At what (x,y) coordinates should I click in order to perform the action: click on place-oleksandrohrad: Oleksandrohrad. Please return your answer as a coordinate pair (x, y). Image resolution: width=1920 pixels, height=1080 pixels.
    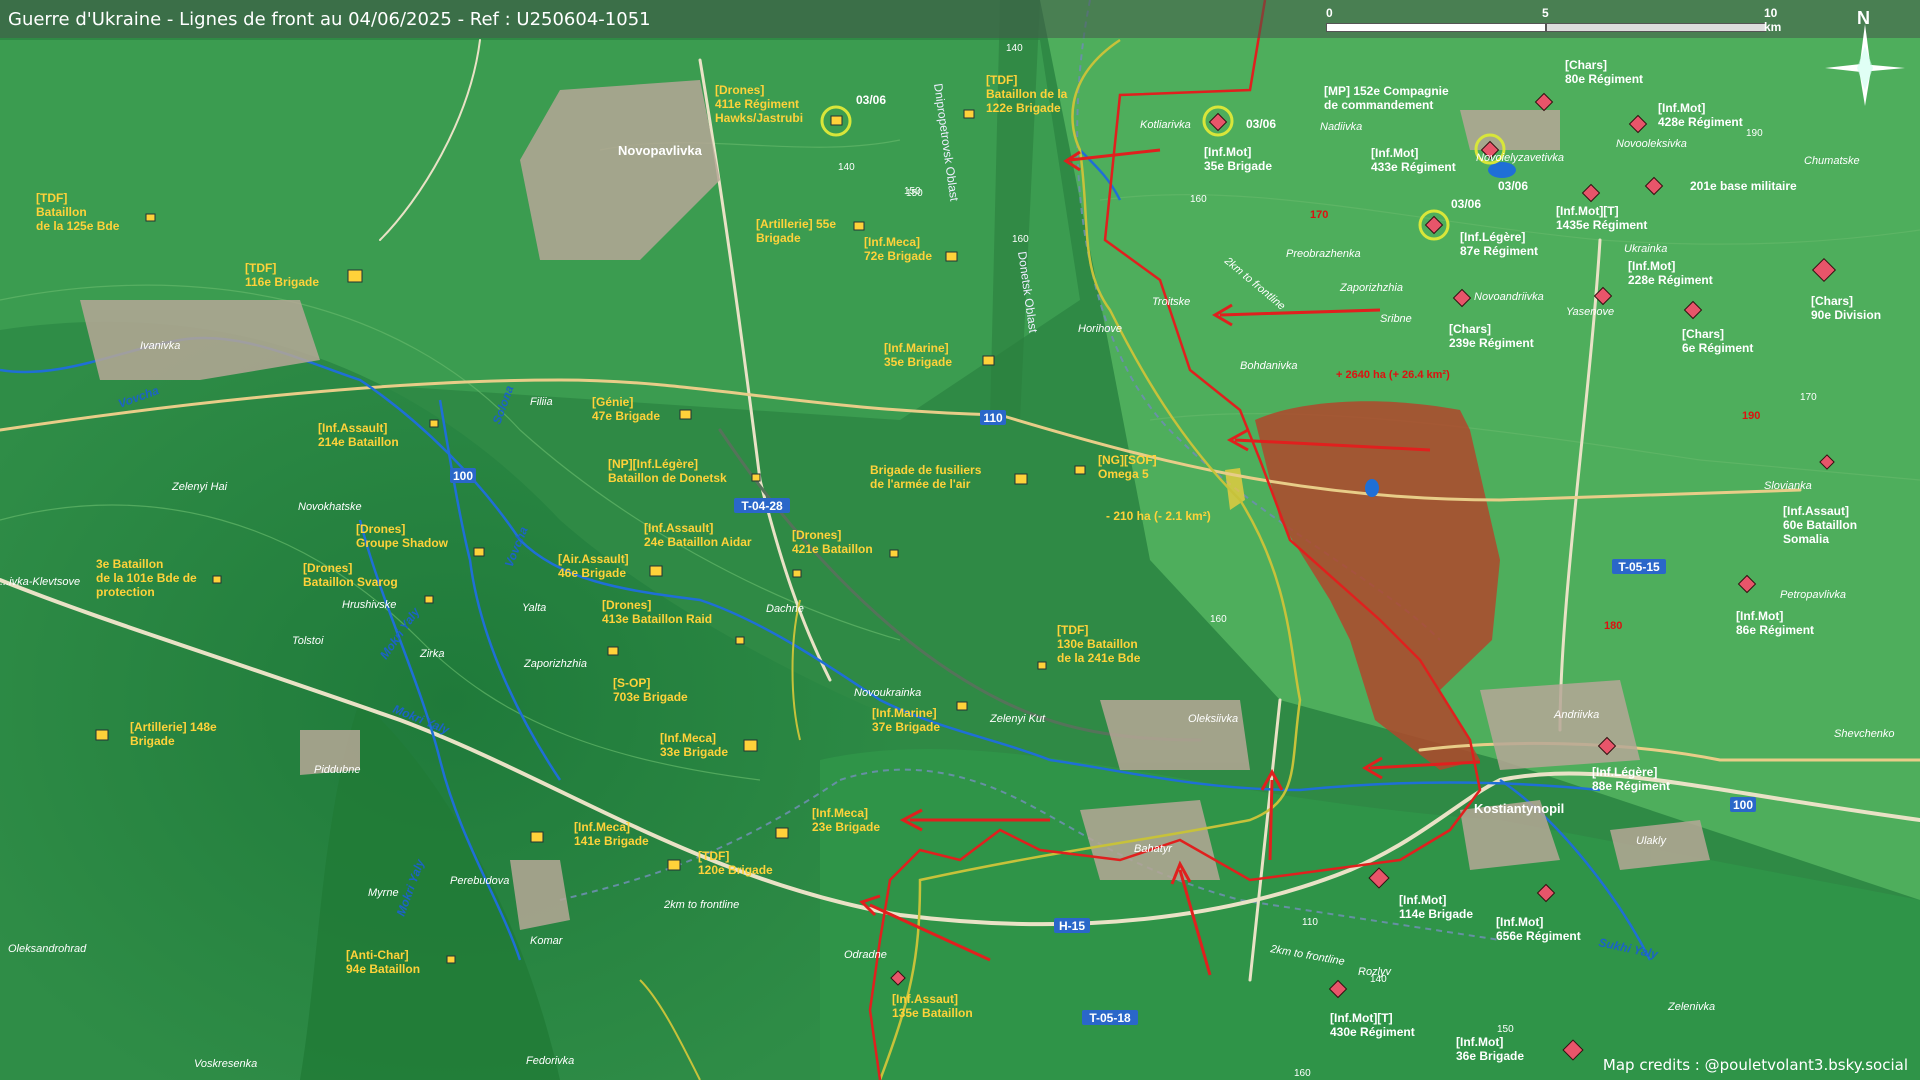
    Looking at the image, I should click on (47, 949).